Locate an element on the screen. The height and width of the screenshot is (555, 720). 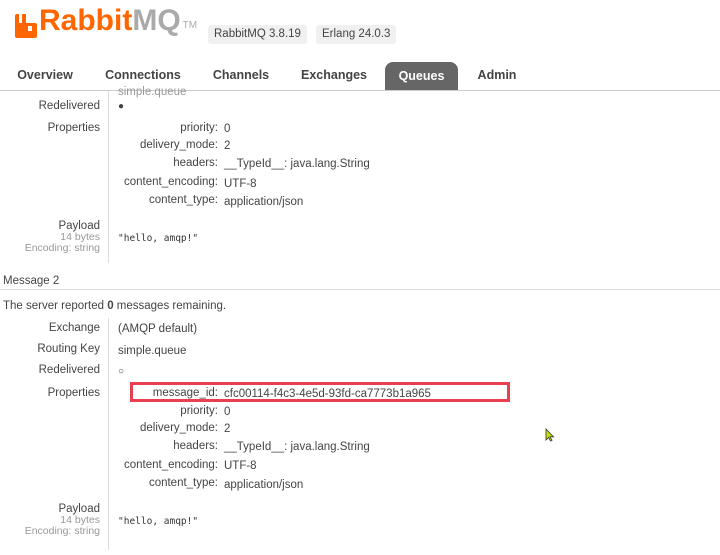
property-key-message-id: message_id: is located at coordinates (185, 393).